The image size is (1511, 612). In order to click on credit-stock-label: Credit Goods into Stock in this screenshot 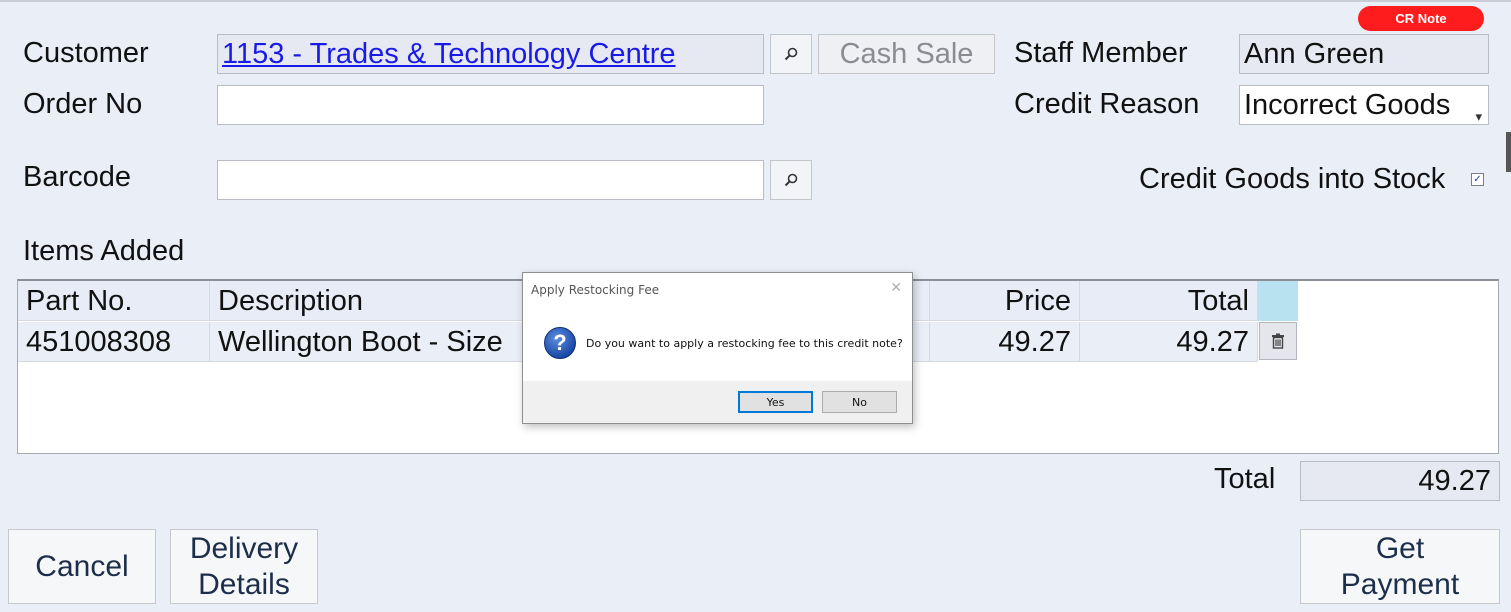, I will do `click(1292, 179)`.